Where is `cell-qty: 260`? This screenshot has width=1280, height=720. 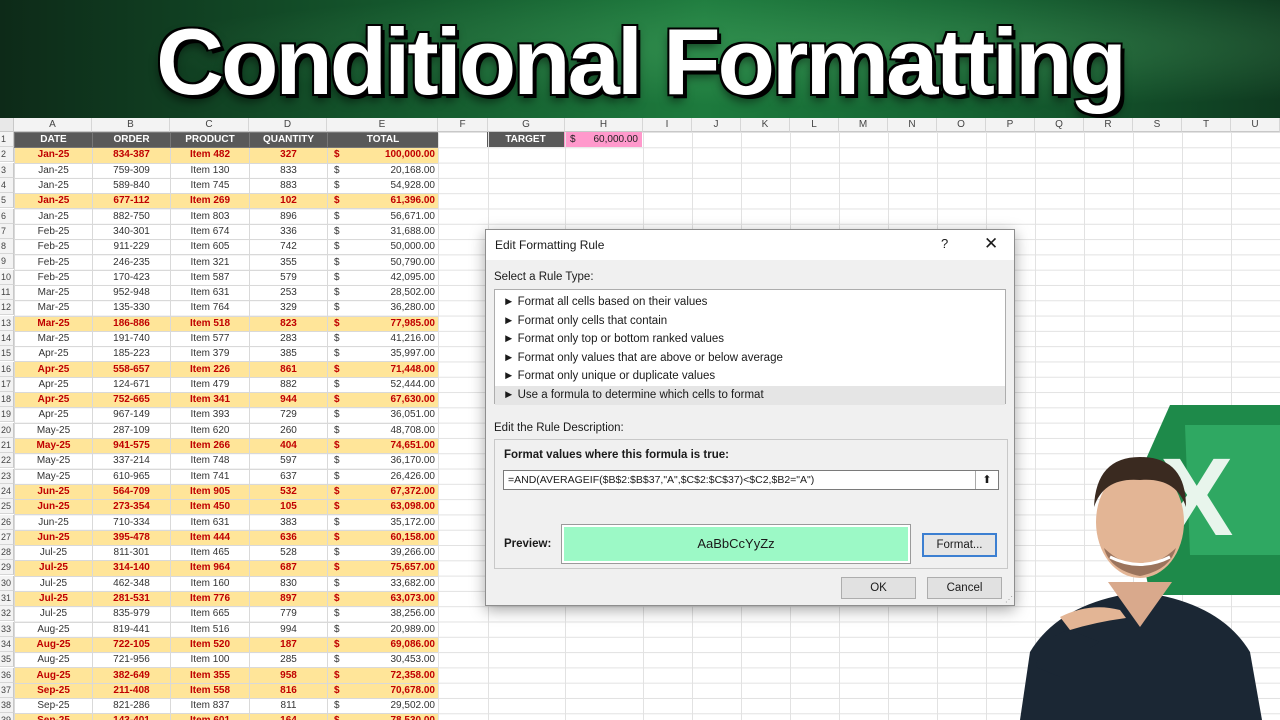
cell-qty: 260 is located at coordinates (288, 430).